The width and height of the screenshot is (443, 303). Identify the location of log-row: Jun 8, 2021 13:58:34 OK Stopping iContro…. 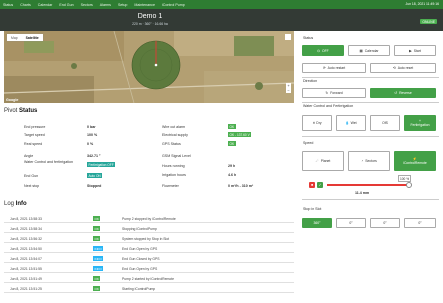
(149, 228).